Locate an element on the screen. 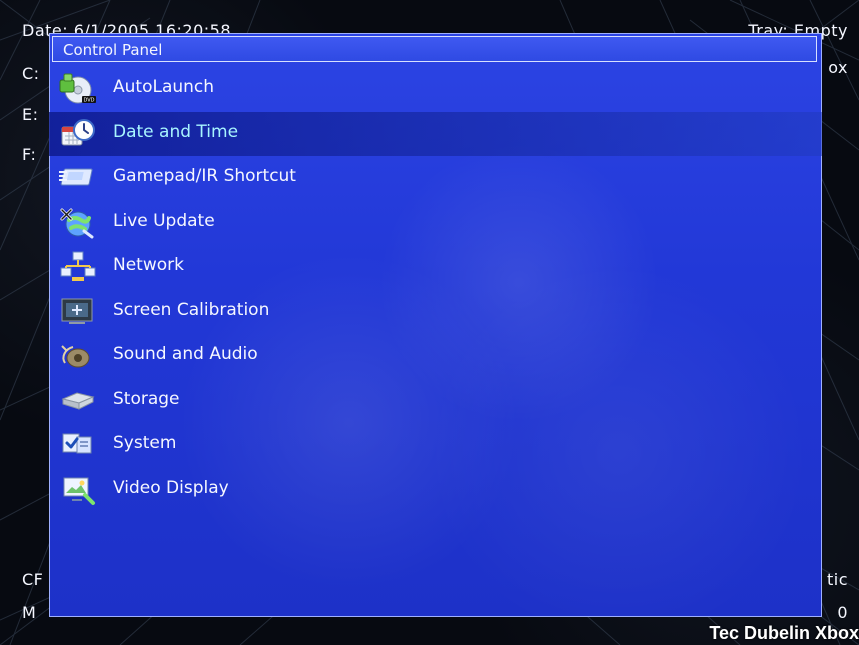 The height and width of the screenshot is (645, 859). menu-item-label-video-display: Video Display is located at coordinates (171, 487).